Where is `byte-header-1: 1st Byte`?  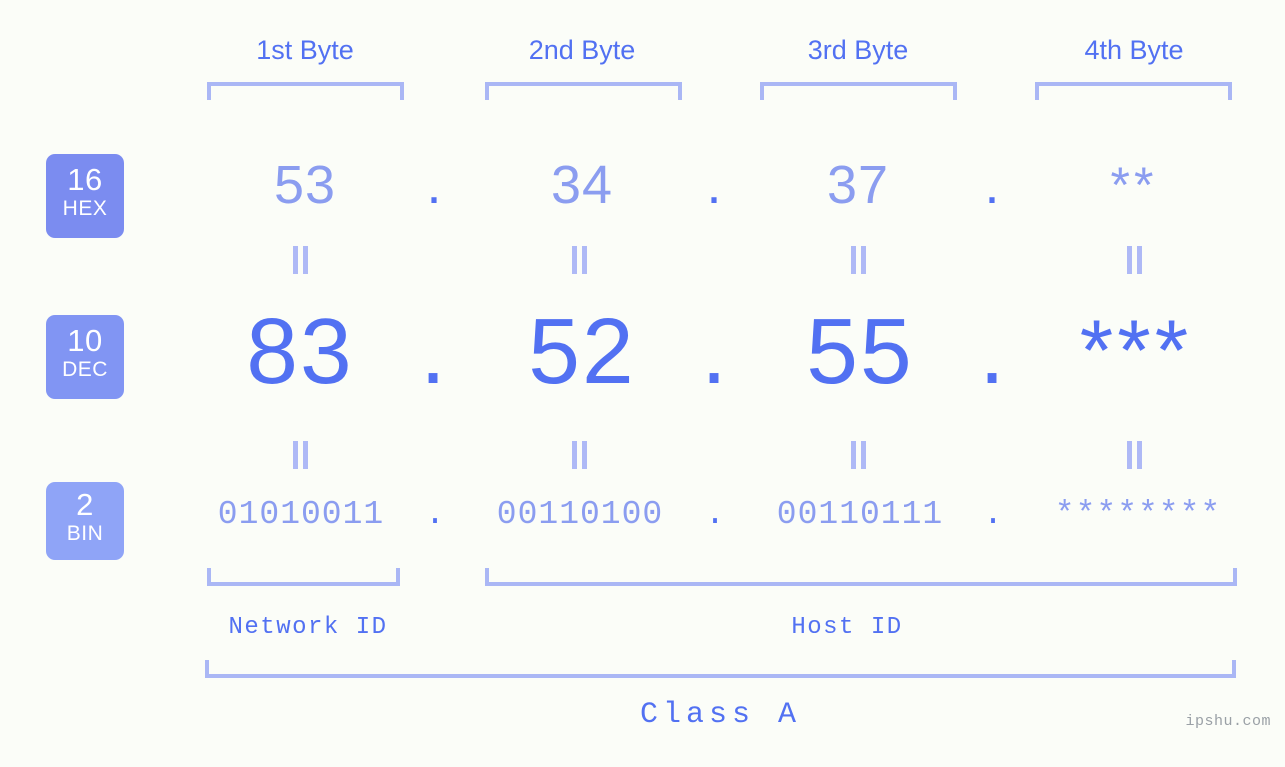 byte-header-1: 1st Byte is located at coordinates (305, 50).